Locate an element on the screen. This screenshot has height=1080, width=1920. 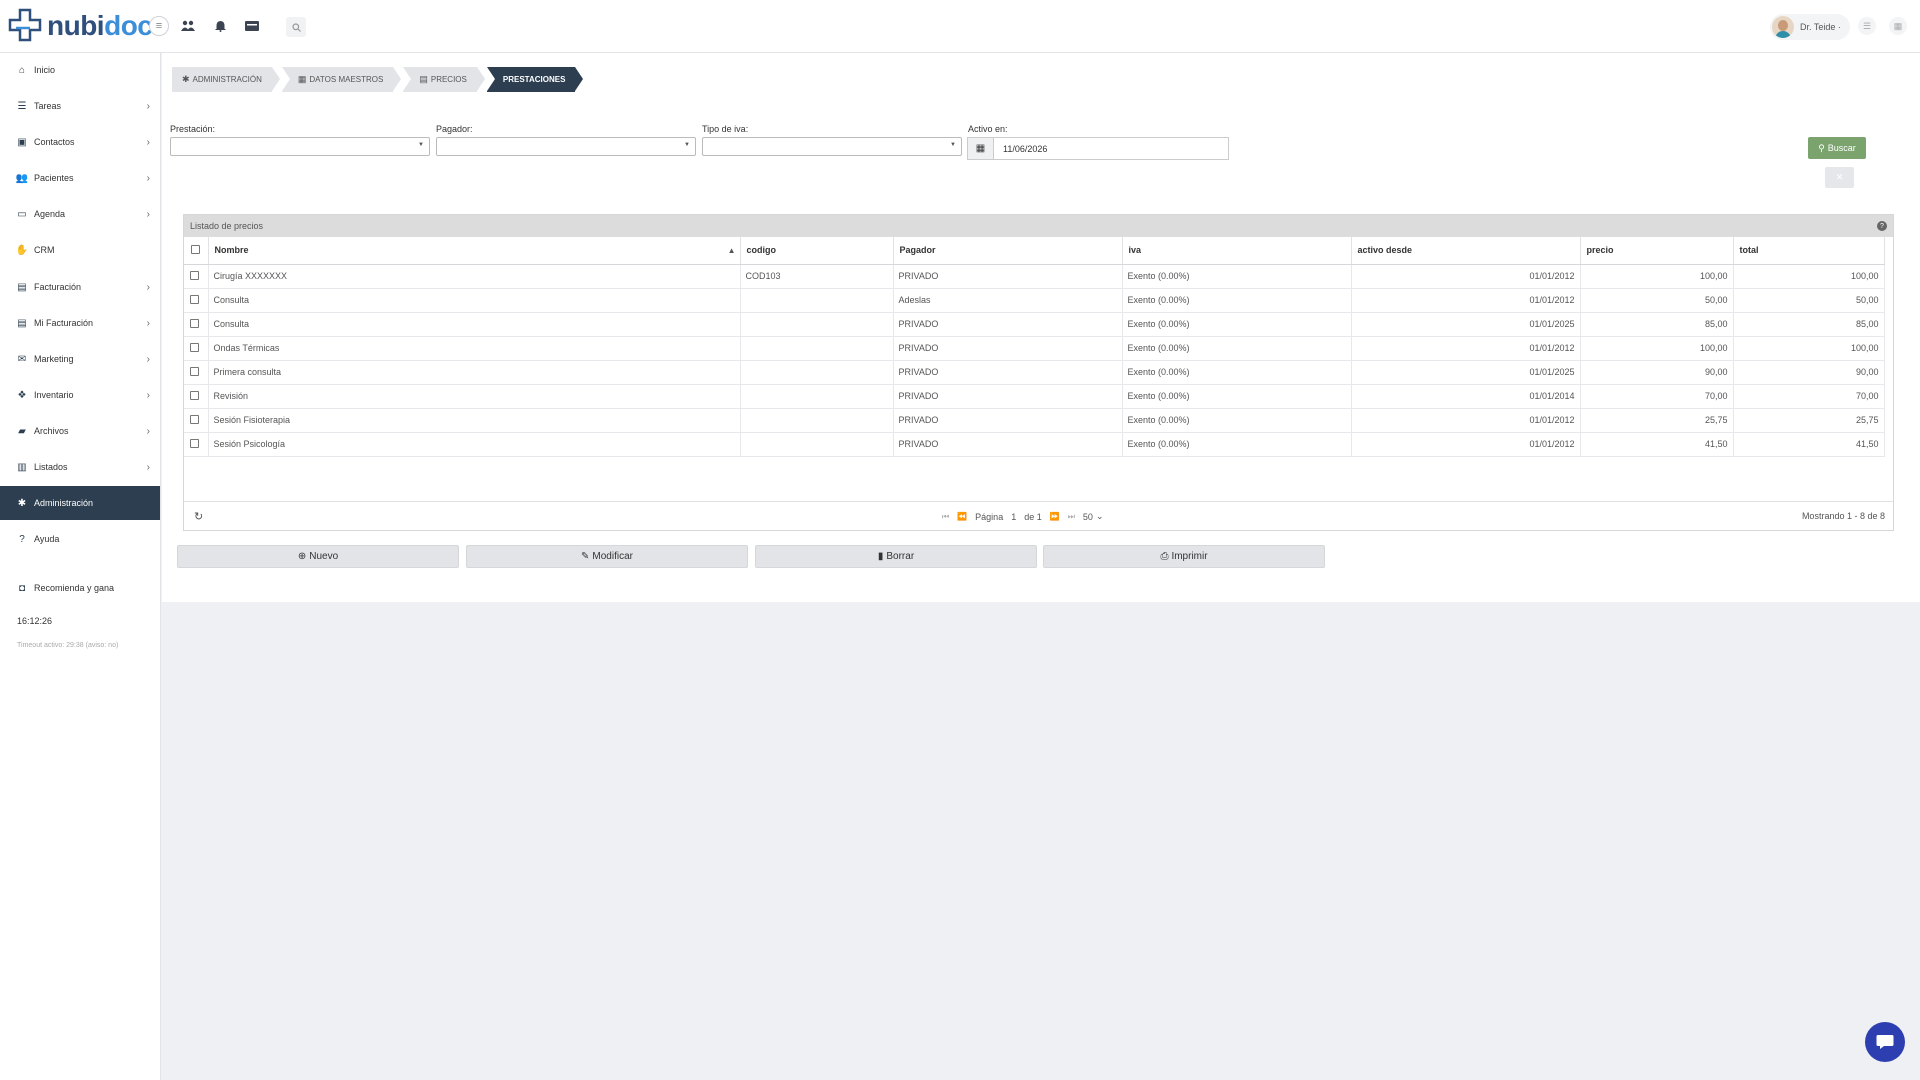
pagador-select: ▼ is located at coordinates (566, 146).